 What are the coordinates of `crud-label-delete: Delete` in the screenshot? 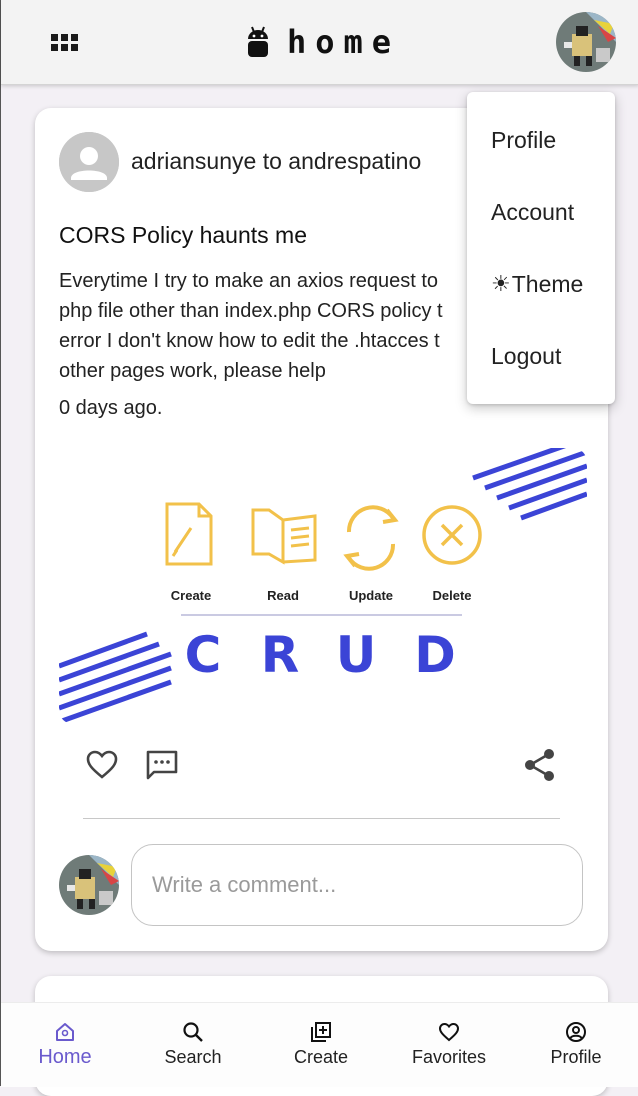 It's located at (451, 595).